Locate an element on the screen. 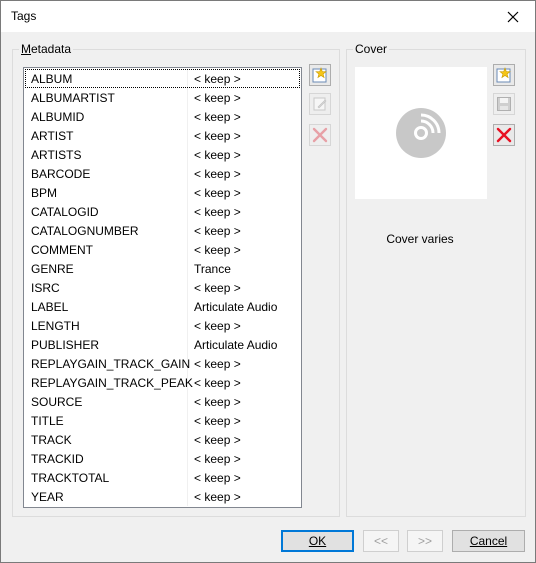 The width and height of the screenshot is (536, 563). tag-row: TRACKID < keep > is located at coordinates (162, 458).